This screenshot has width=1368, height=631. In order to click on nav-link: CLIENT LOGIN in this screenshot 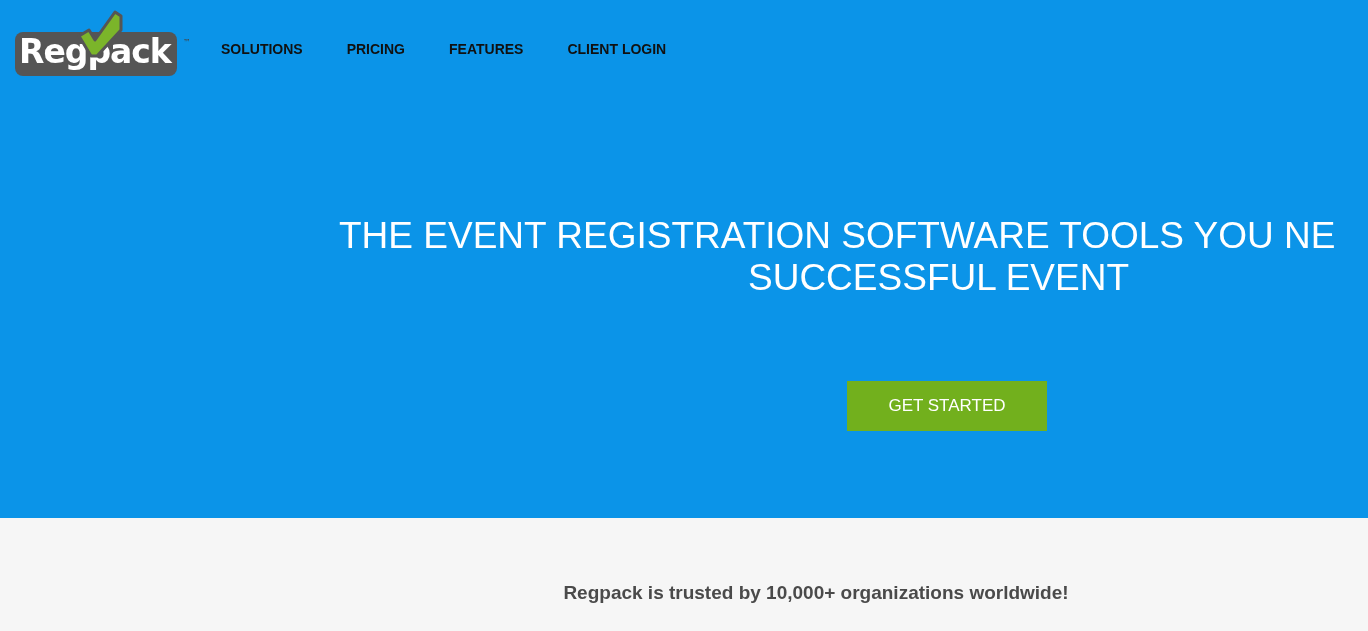, I will do `click(617, 49)`.